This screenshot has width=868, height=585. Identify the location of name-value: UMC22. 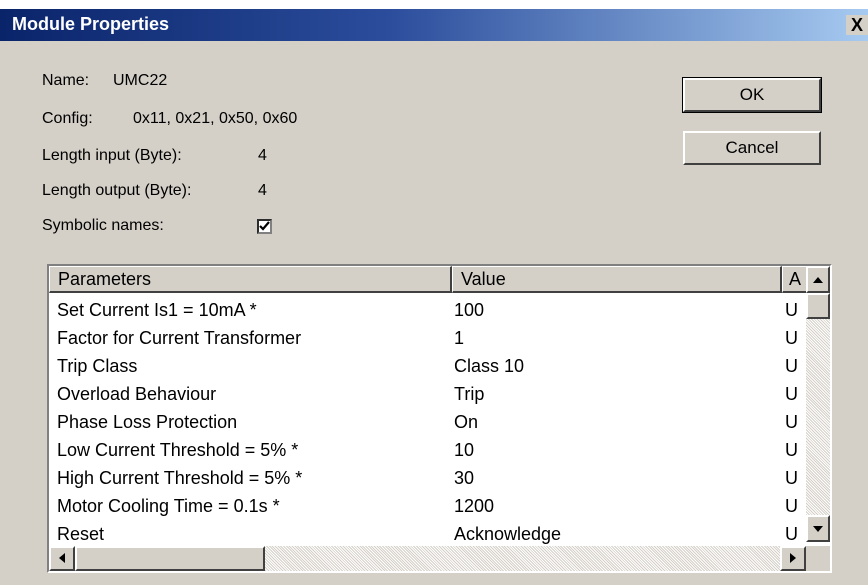
(140, 80).